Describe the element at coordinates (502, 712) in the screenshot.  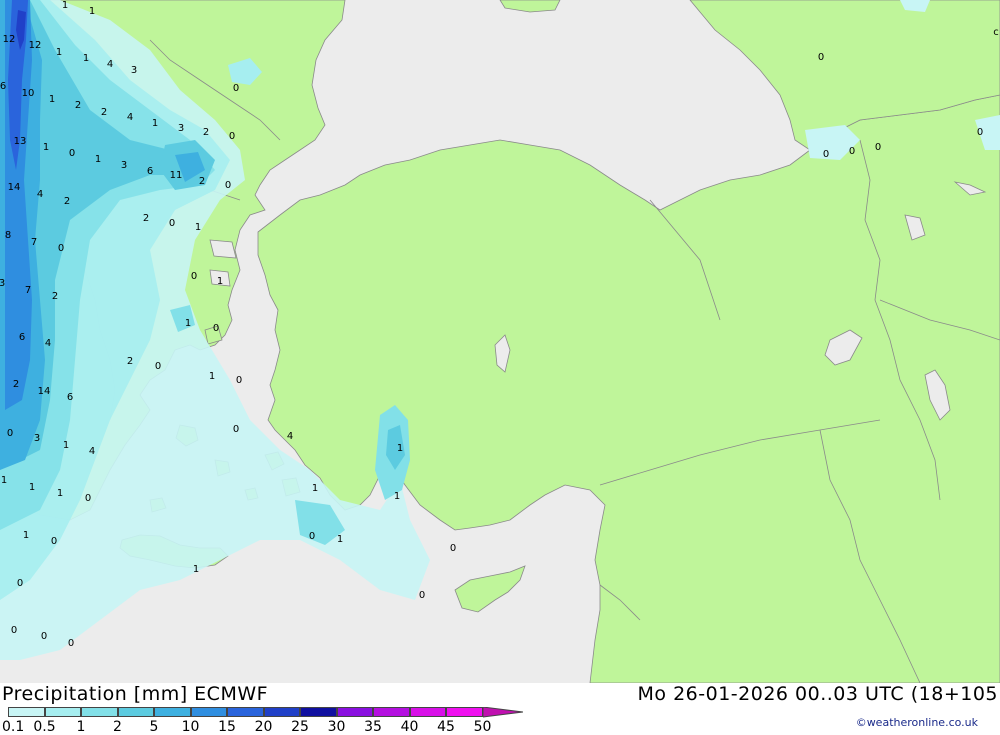
I see `legend-arrow-icon` at that location.